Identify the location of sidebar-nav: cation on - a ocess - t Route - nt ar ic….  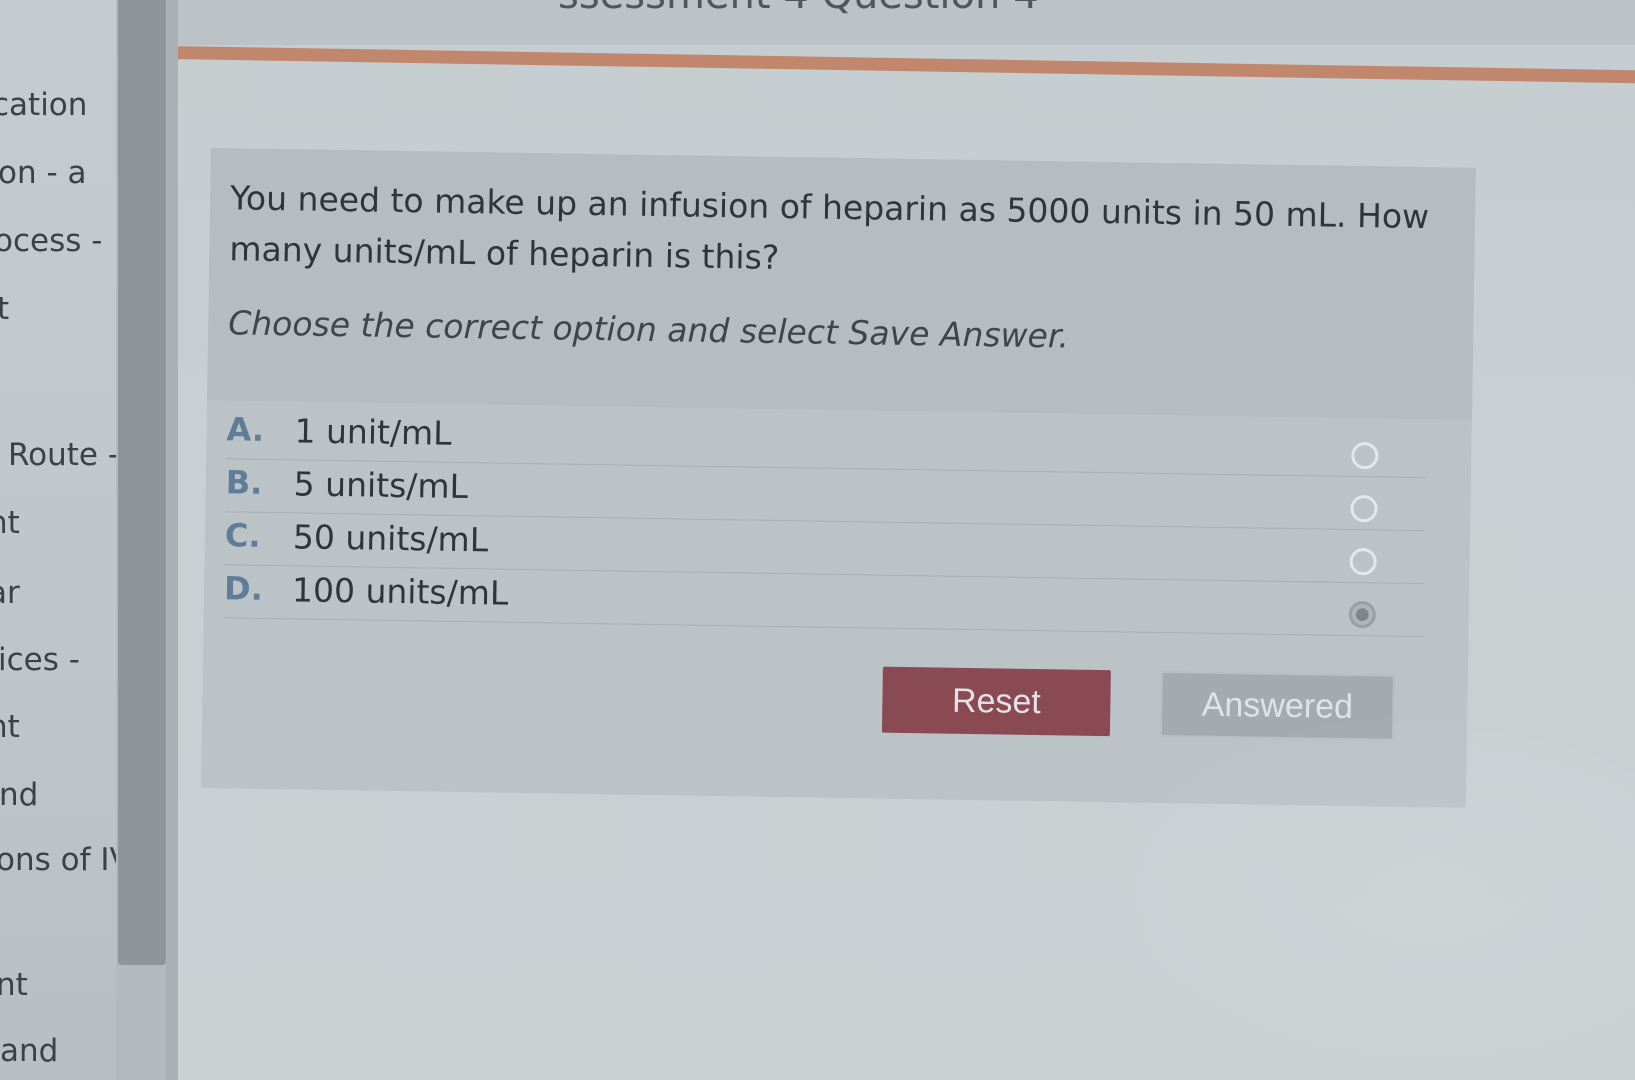
(58, 540).